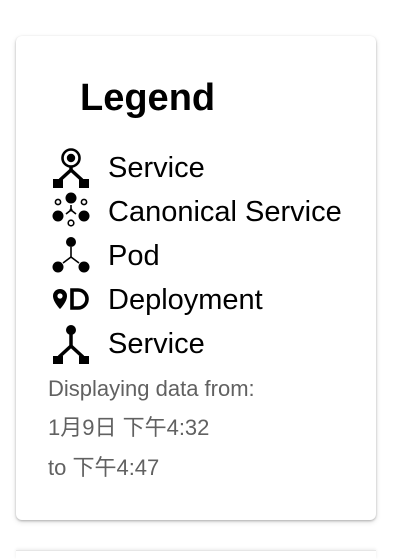 This screenshot has height=559, width=414. What do you see at coordinates (71, 344) in the screenshot?
I see `service-entry-icon` at bounding box center [71, 344].